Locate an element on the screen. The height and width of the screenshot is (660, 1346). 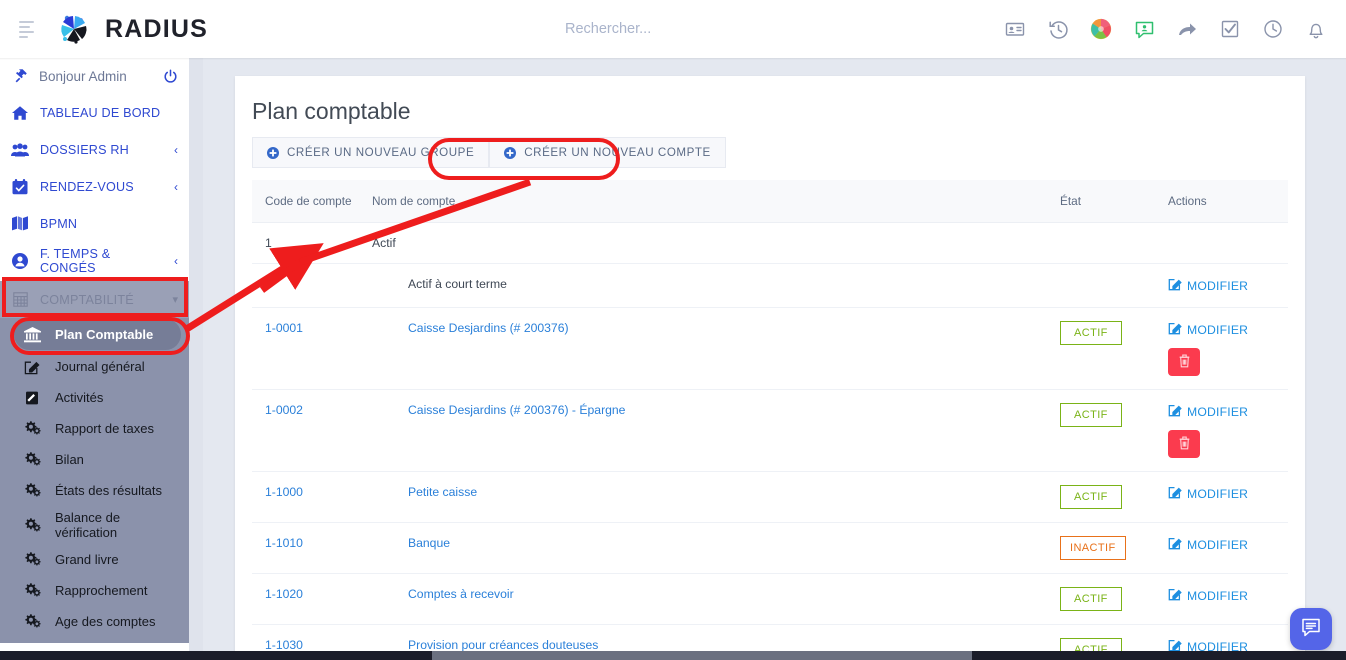
annotation-arrow is located at coordinates (357, 255).